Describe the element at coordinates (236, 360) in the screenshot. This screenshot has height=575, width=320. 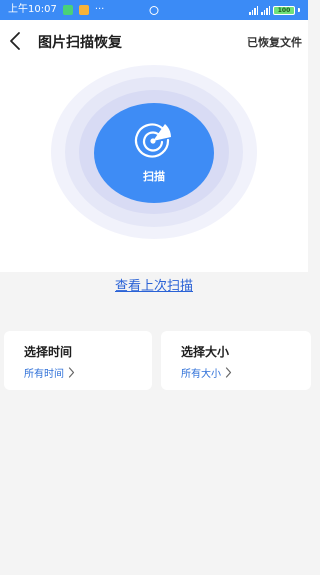
I see `select-size-card: 选择大小 所有大小` at that location.